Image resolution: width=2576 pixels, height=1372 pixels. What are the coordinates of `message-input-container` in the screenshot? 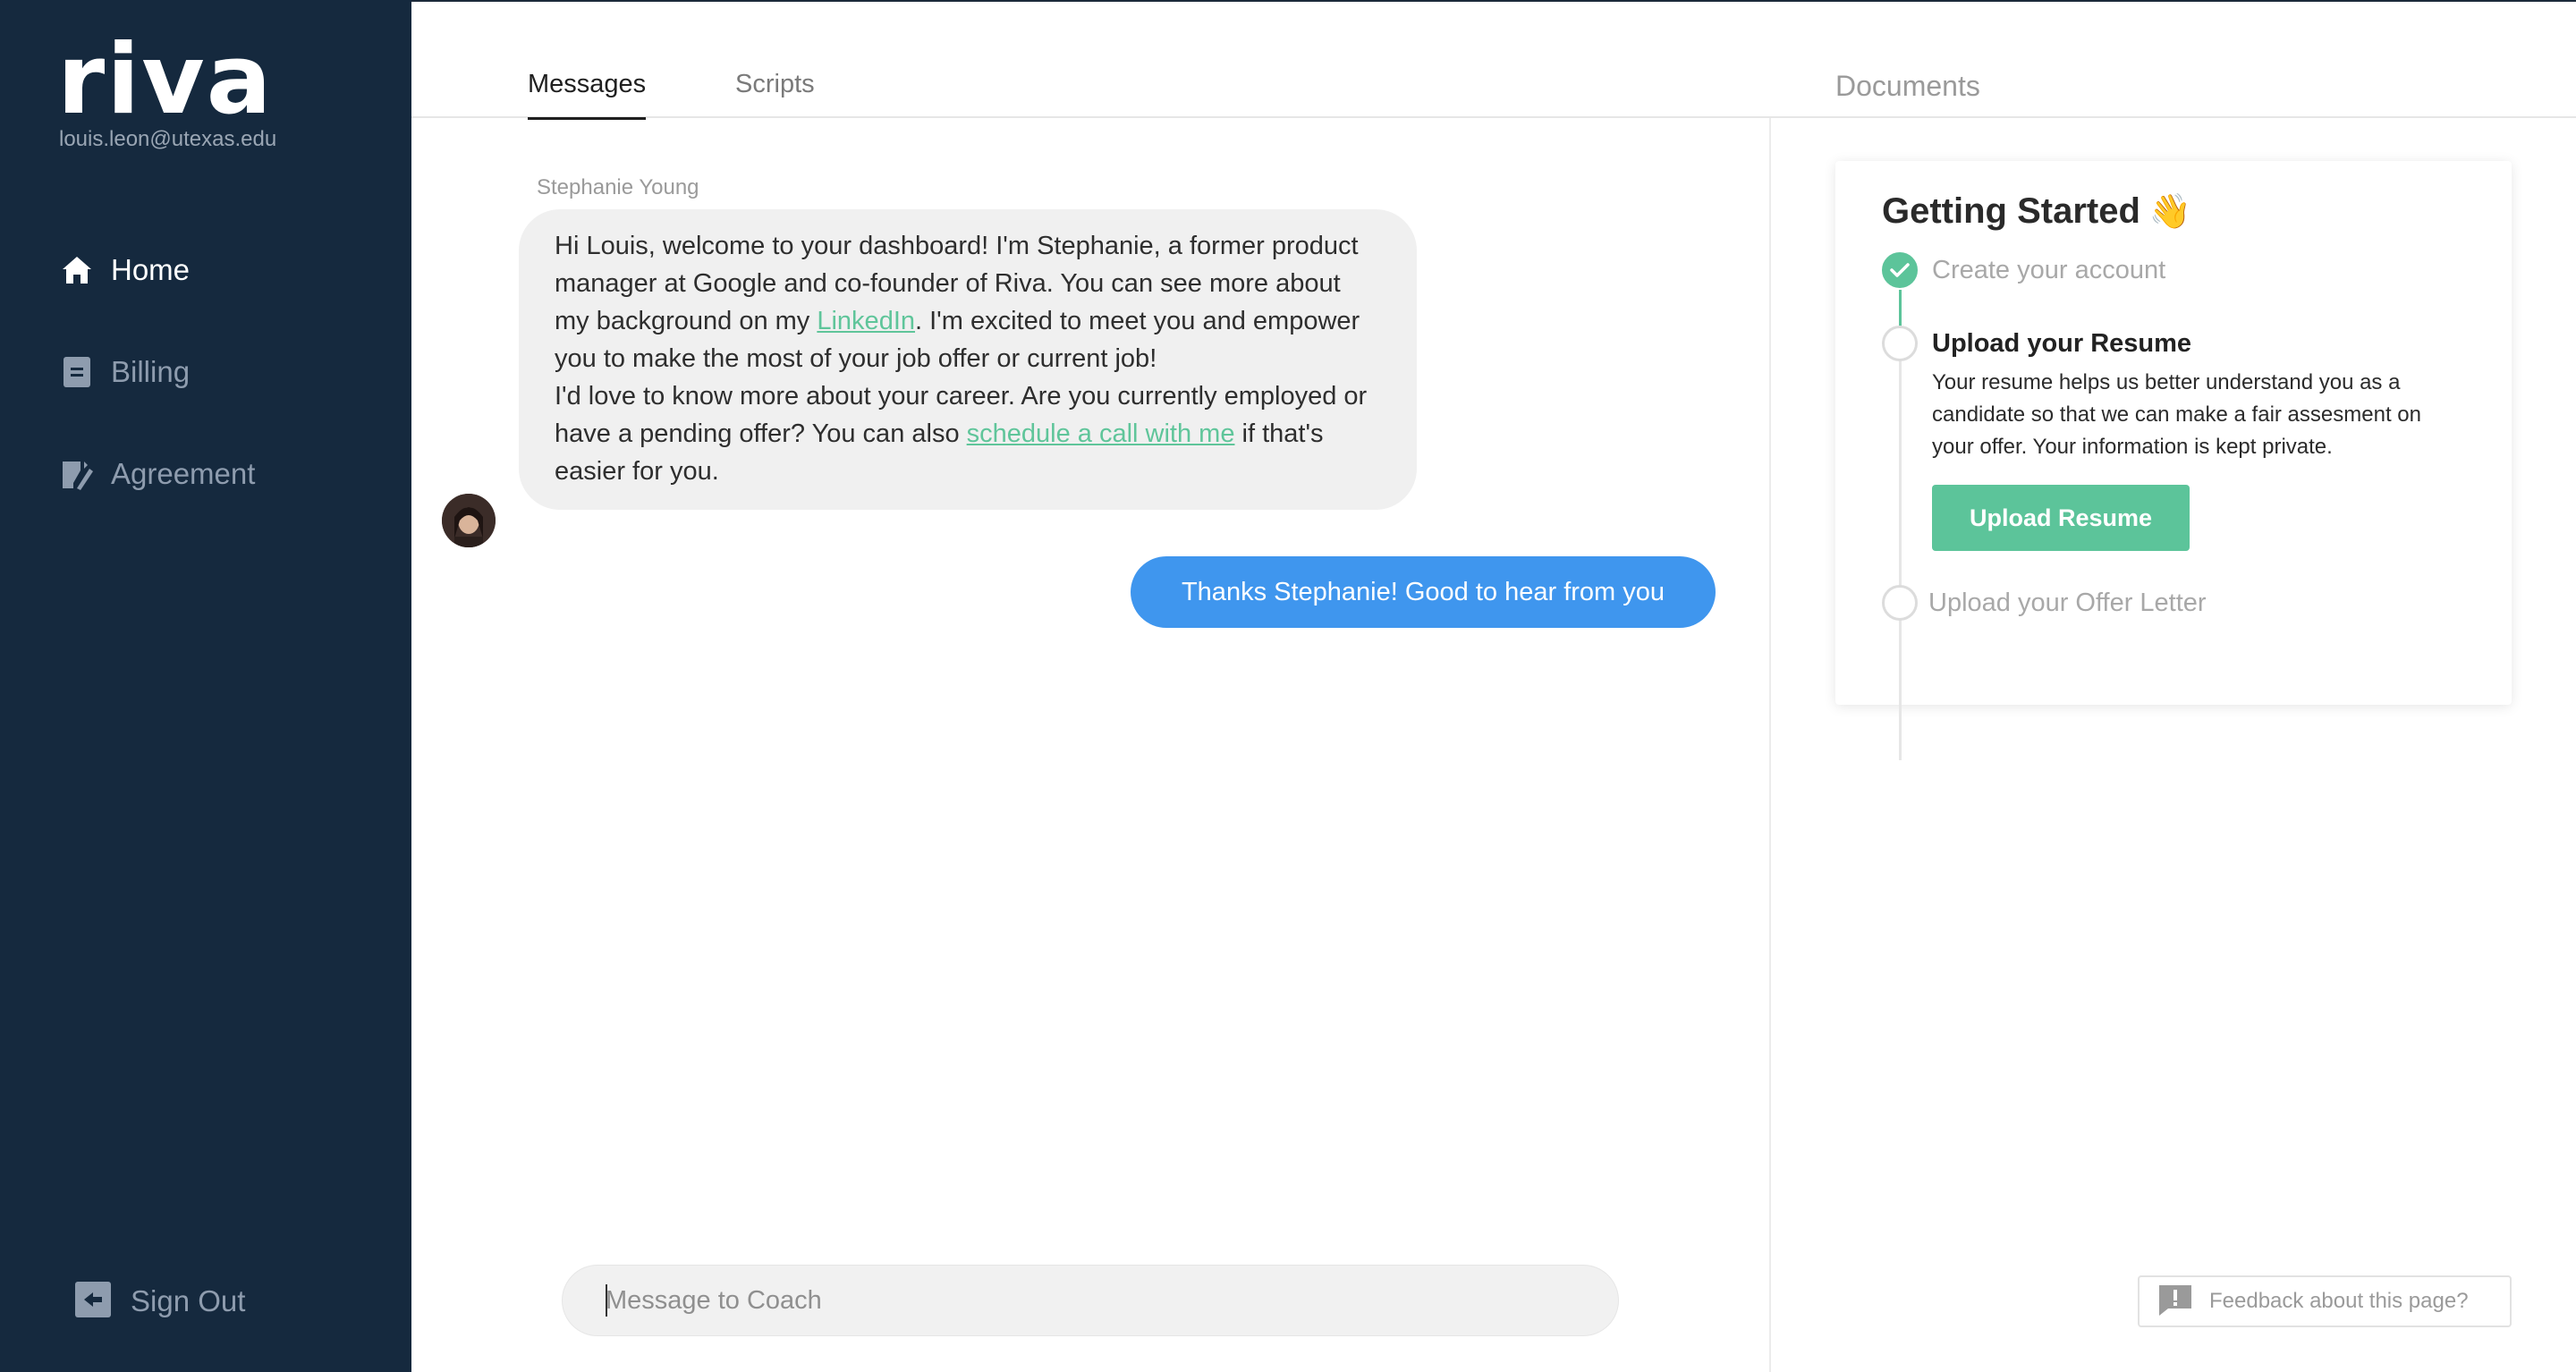 It's located at (1090, 1300).